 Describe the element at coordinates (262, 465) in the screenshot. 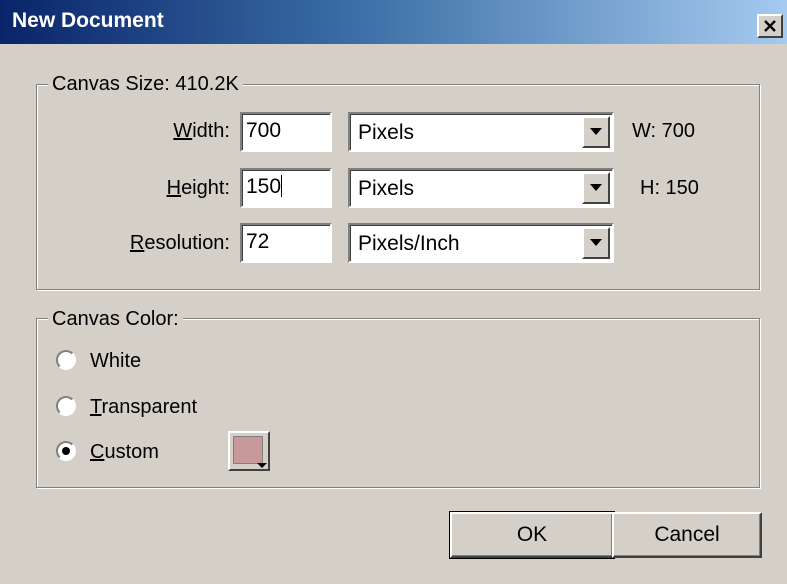

I see `swatch-dropdown-icon` at that location.